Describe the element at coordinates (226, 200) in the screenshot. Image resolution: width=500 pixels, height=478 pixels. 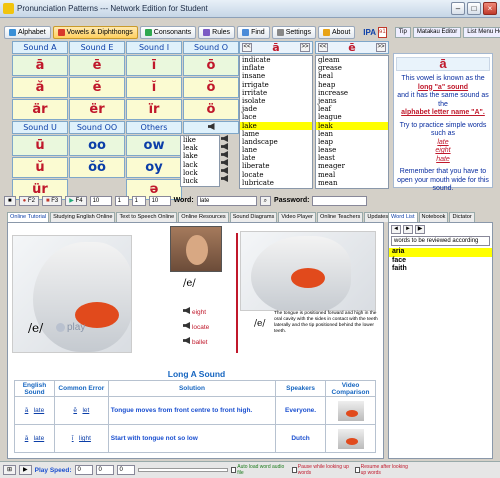
I see `word-input: late` at that location.